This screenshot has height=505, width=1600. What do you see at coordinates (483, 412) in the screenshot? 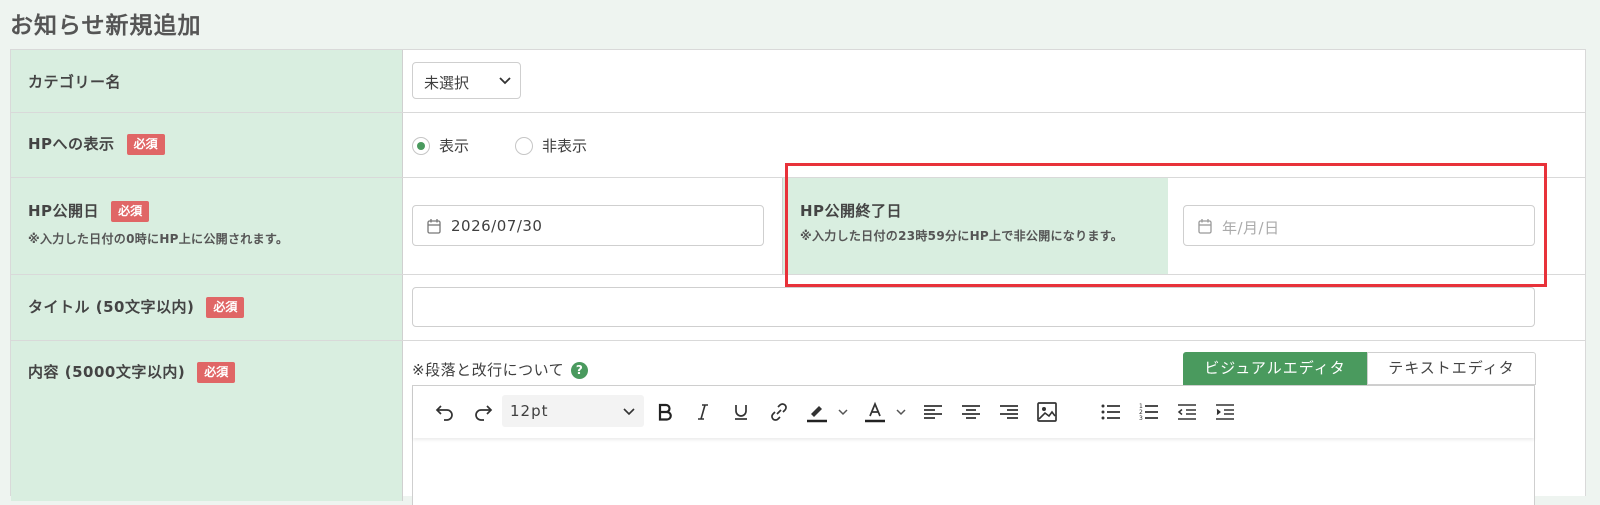
I see `redo-icon` at bounding box center [483, 412].